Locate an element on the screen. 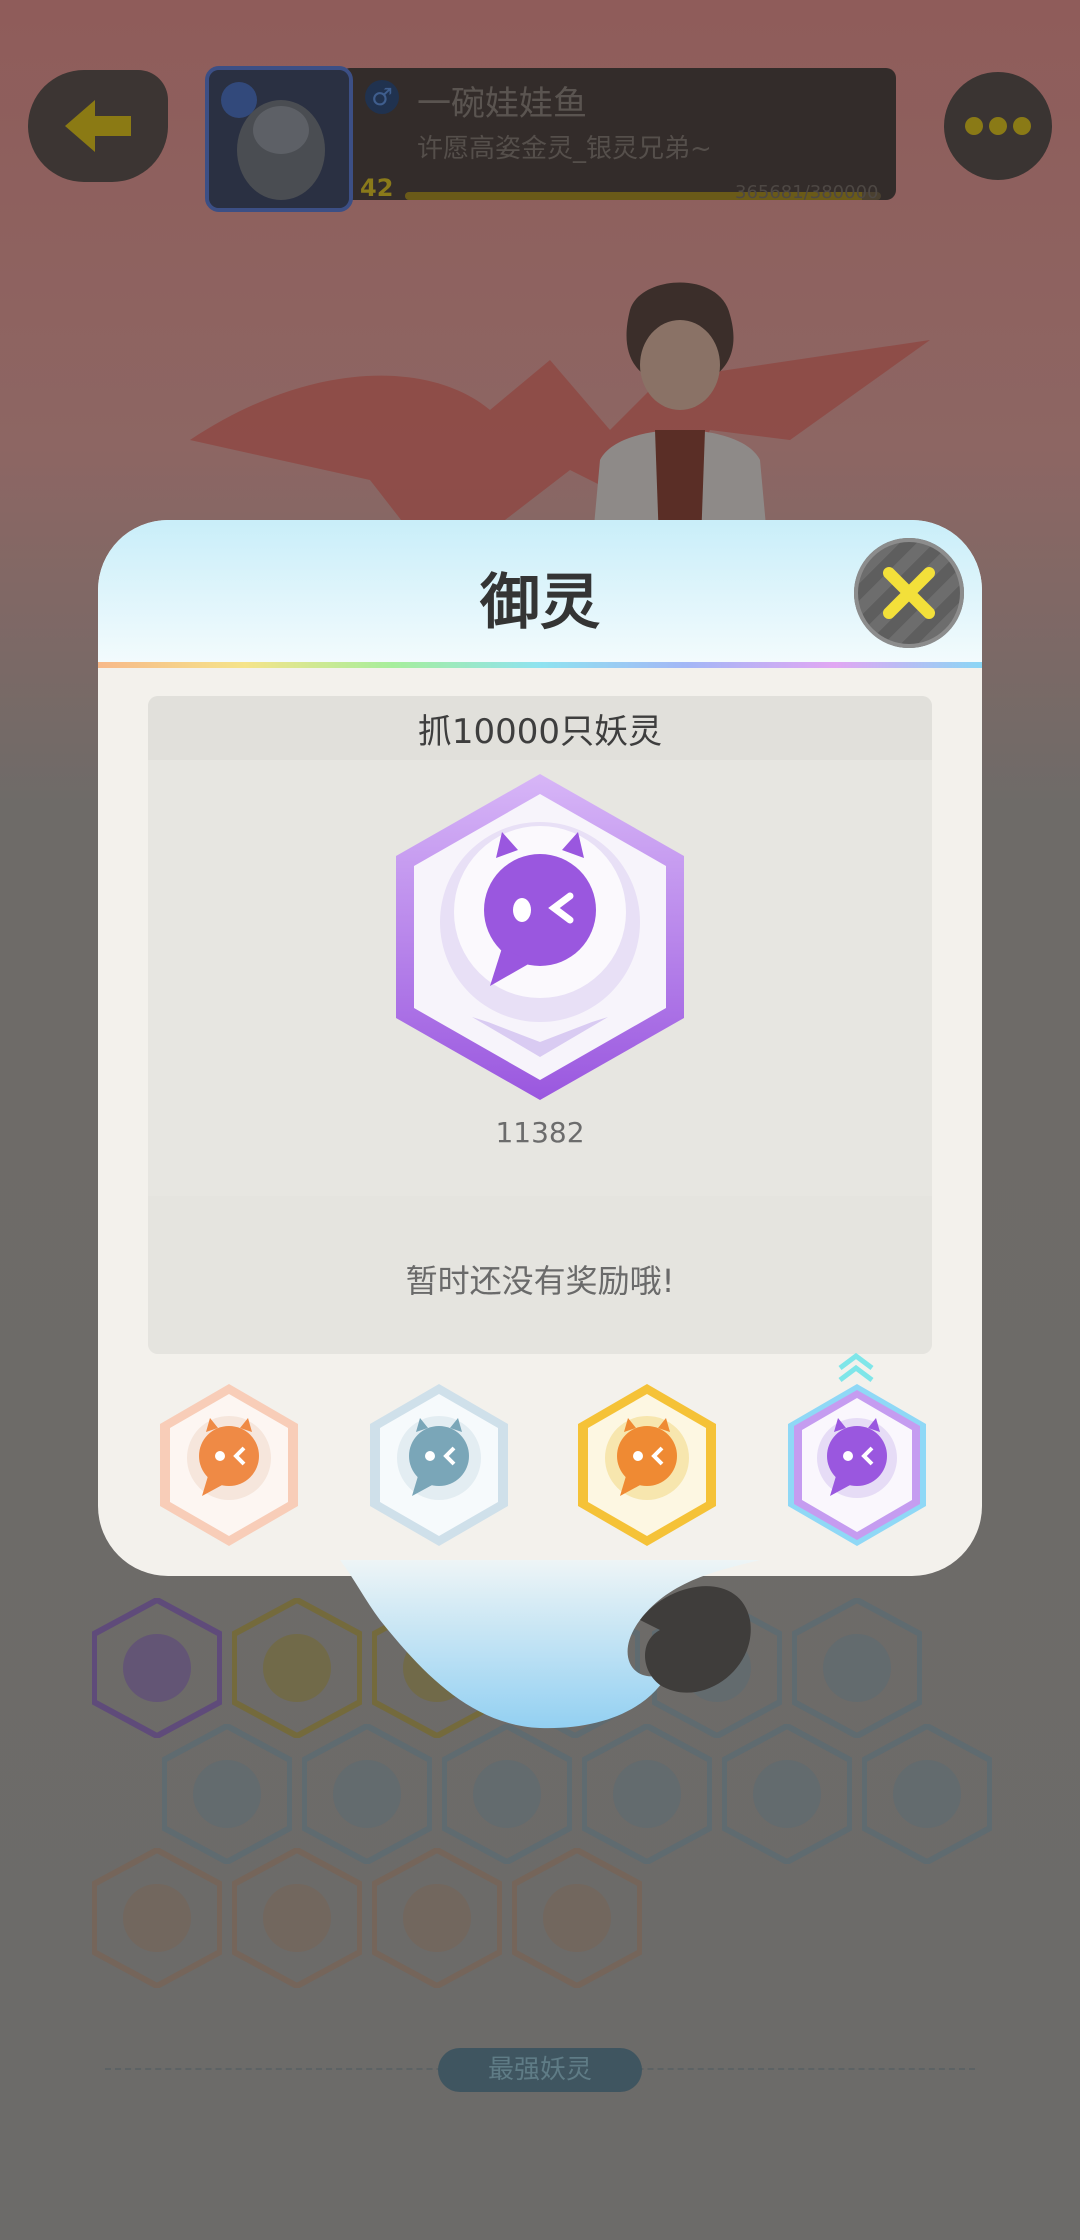  more-dots-icon is located at coordinates (998, 126).